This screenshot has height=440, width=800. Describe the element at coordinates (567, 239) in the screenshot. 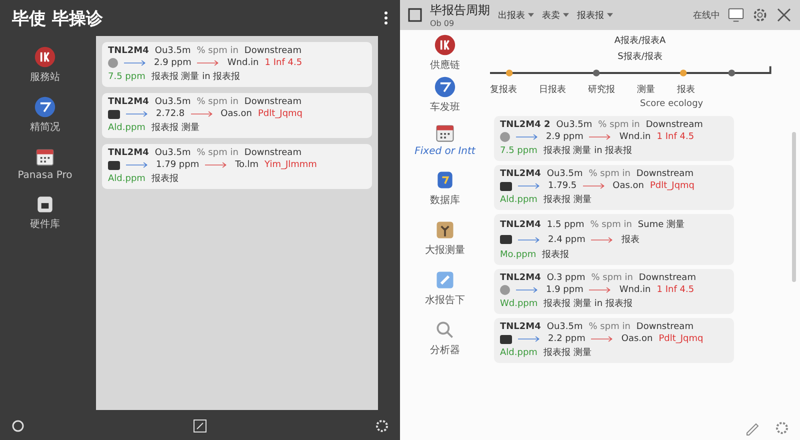

I see `card-quantity: 2.4 ppm` at that location.